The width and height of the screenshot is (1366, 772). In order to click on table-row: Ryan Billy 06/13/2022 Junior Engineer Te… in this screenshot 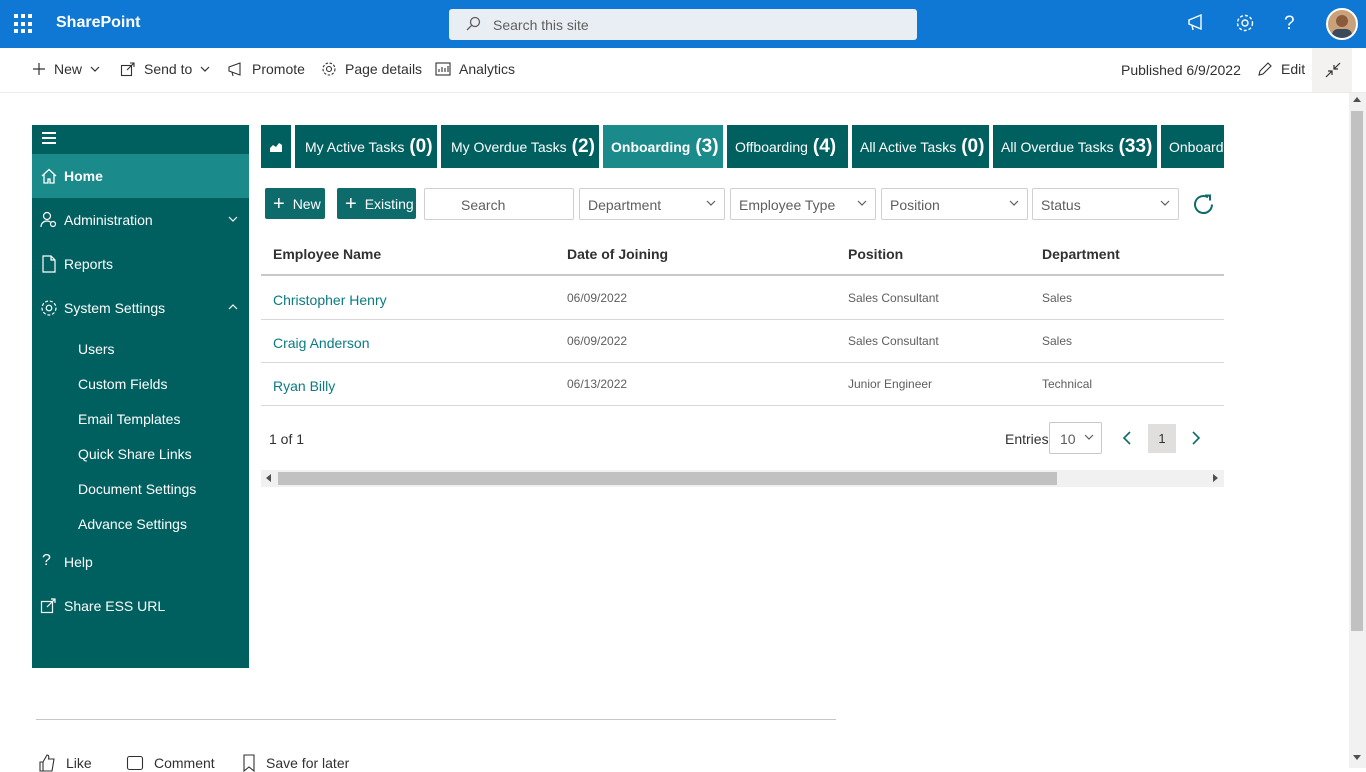, I will do `click(742, 384)`.